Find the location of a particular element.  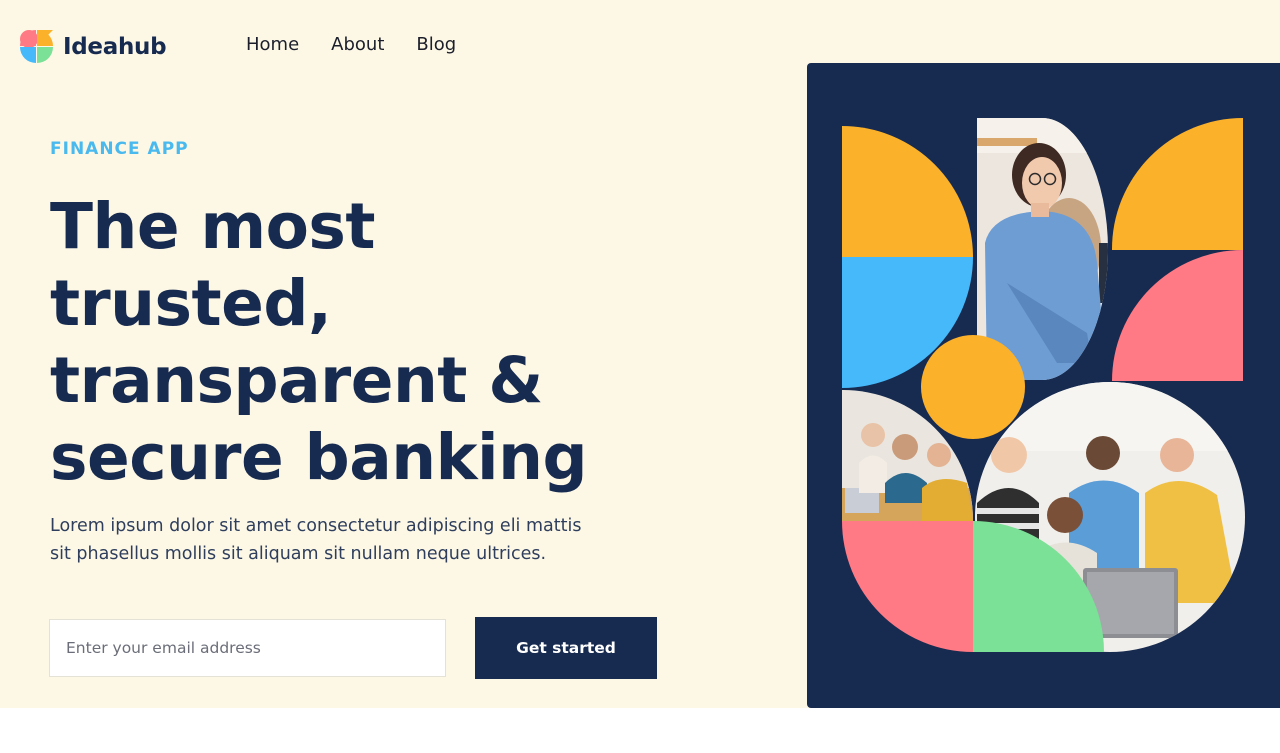

email-input is located at coordinates (247, 648).